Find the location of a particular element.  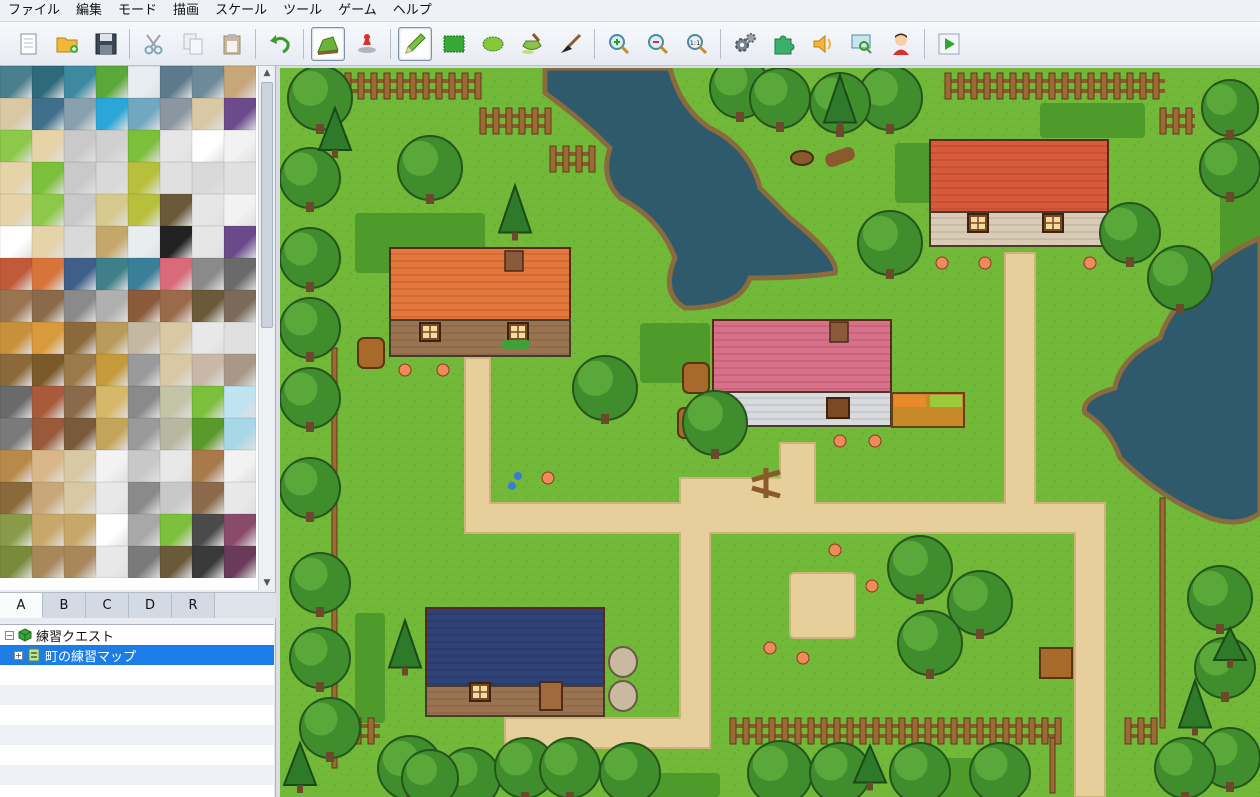

scroll-down-icon: ▼ is located at coordinates (267, 583).